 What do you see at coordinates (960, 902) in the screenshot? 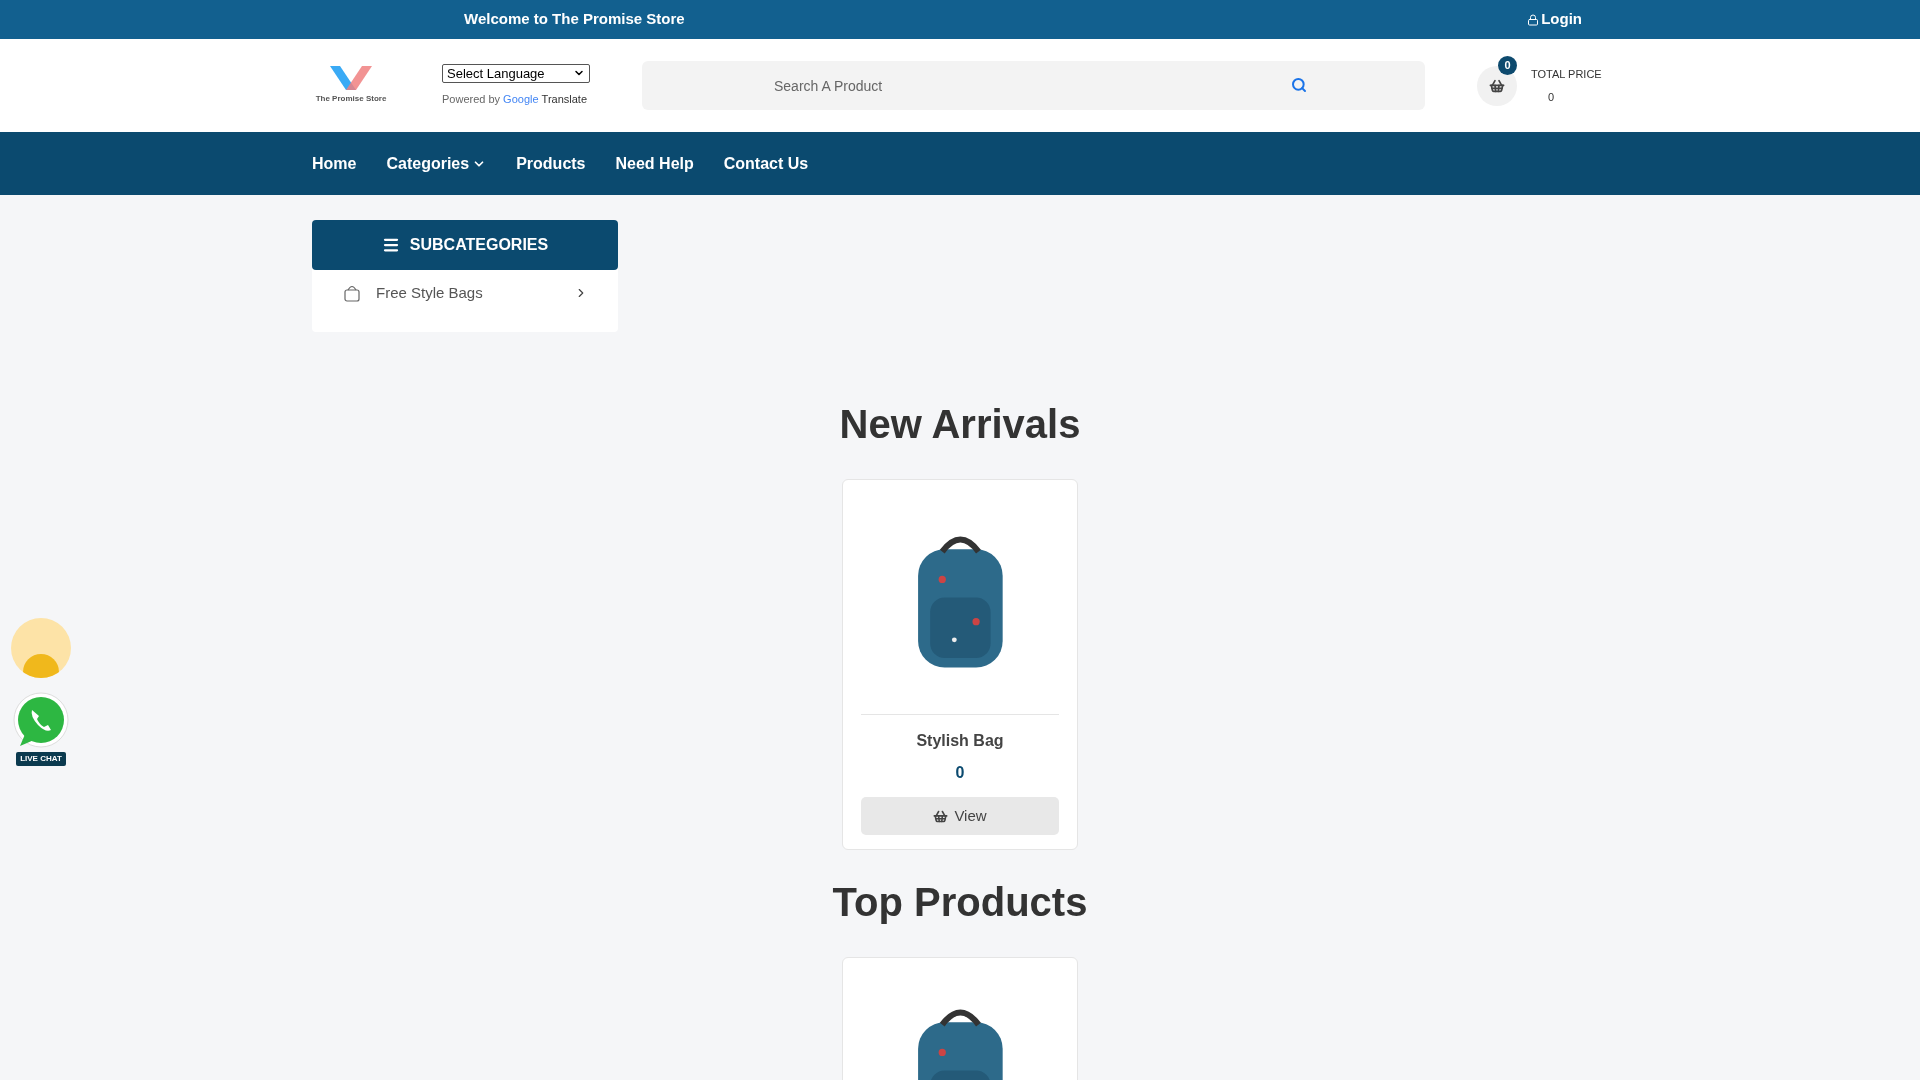
I see `section-heading: Top Products` at bounding box center [960, 902].